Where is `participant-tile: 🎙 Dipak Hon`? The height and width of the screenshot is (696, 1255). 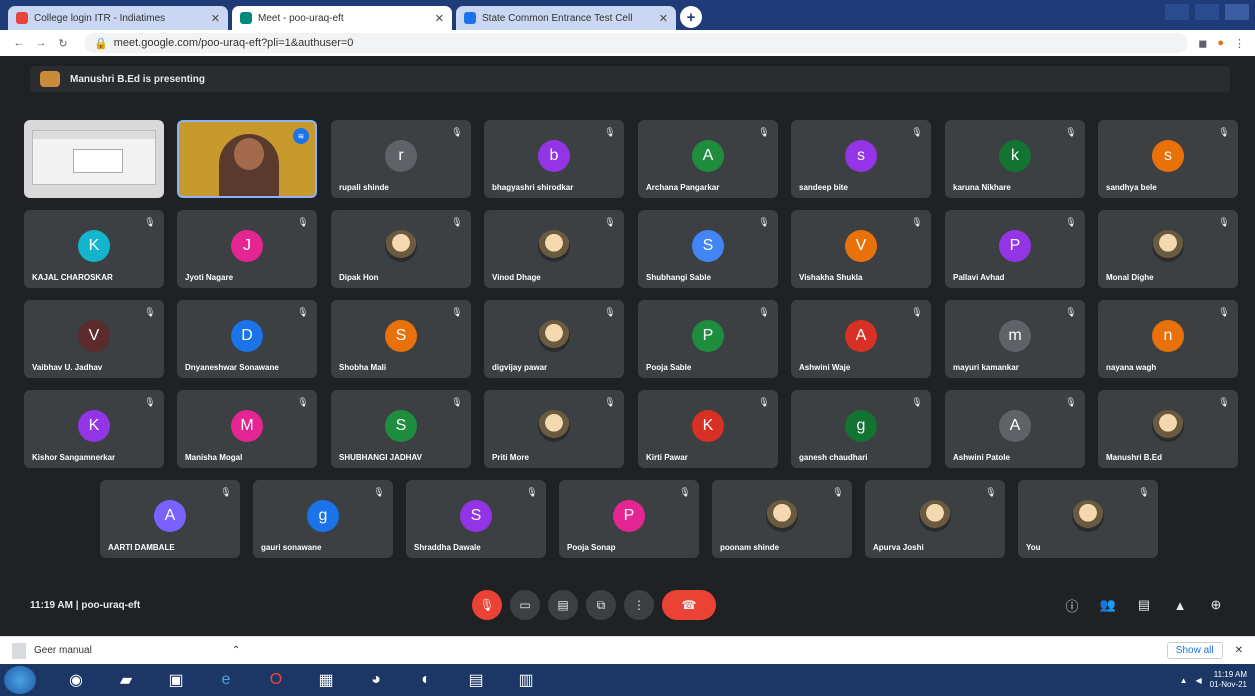
participant-tile: 🎙 Dipak Hon is located at coordinates (401, 249).